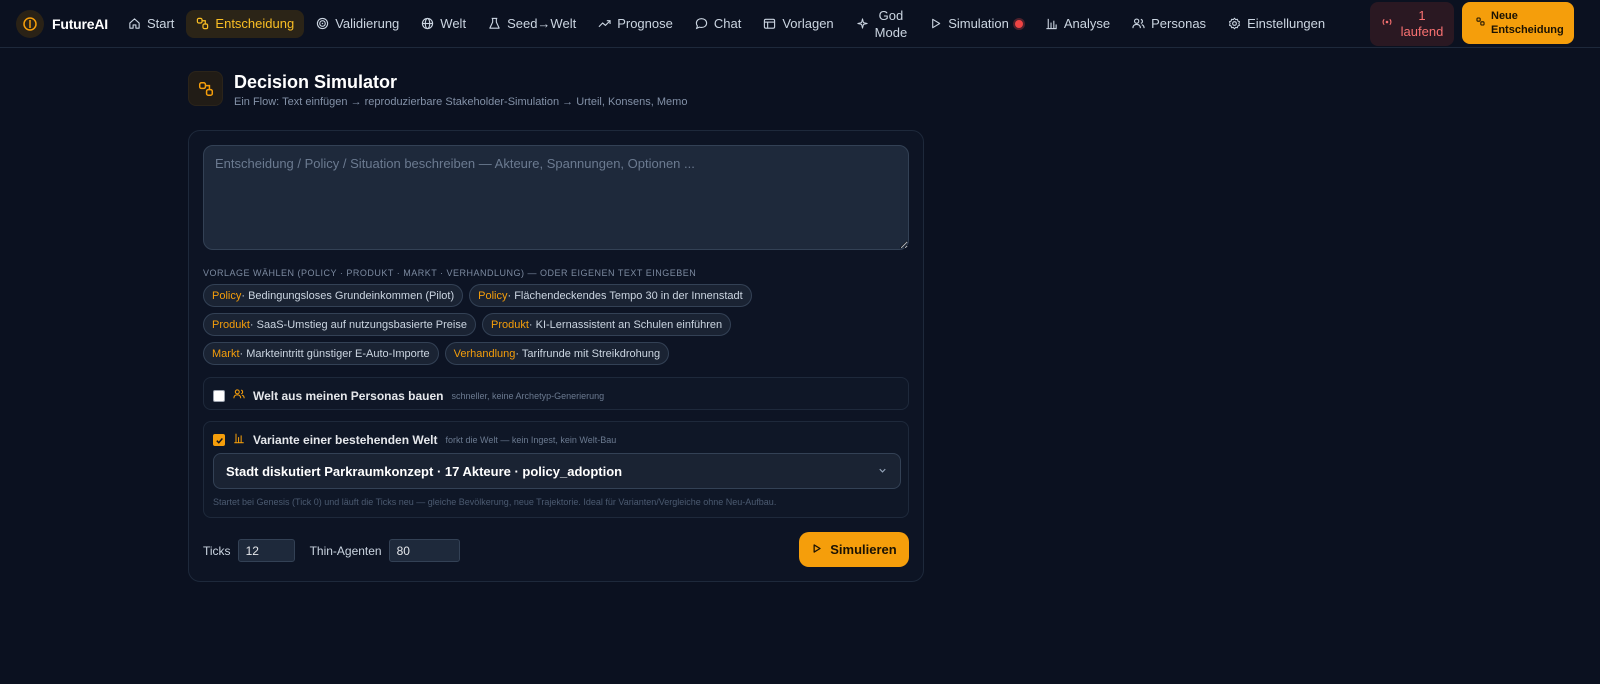 Image resolution: width=1600 pixels, height=684 pixels. Describe the element at coordinates (635, 24) in the screenshot. I see `nav-prognose: Prognose` at that location.